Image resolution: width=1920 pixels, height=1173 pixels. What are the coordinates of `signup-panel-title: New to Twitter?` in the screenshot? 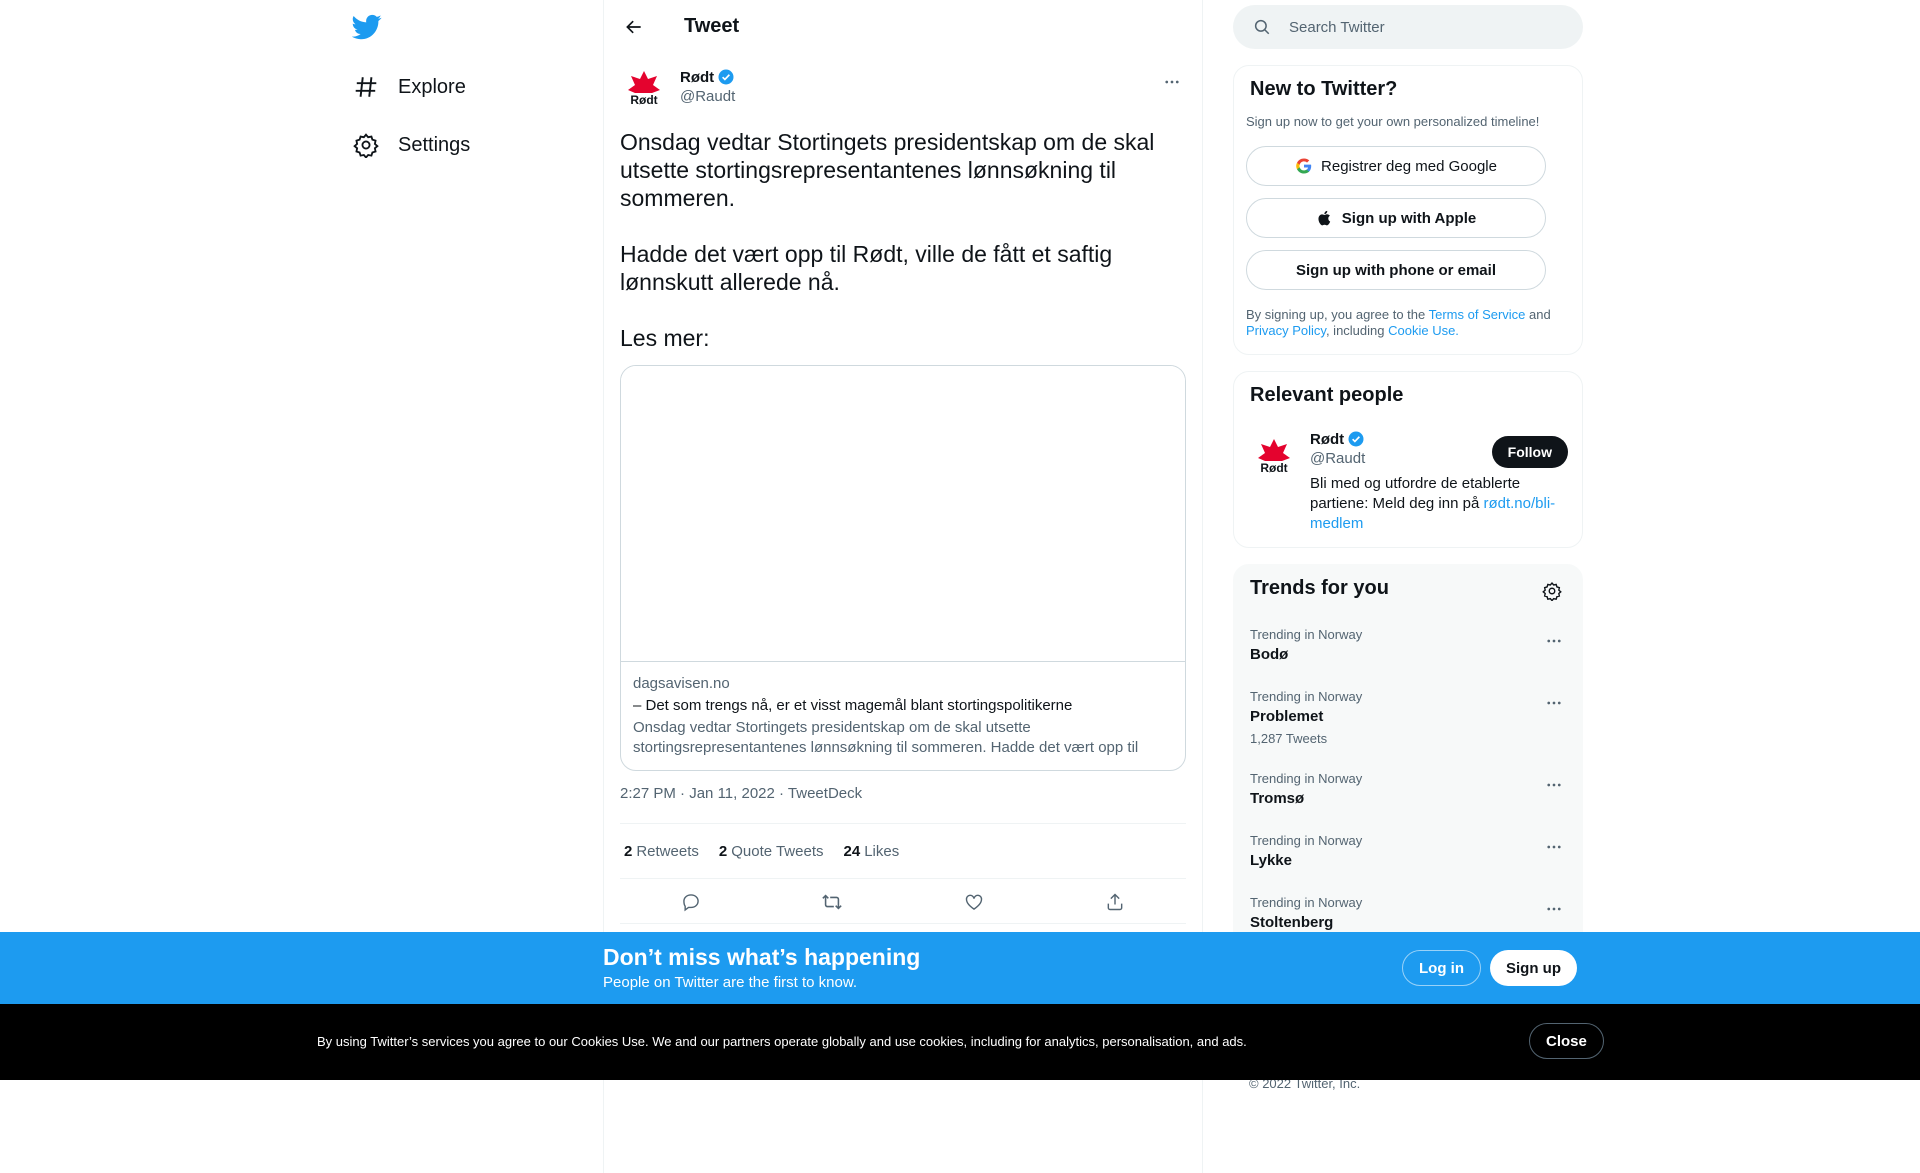 It's located at (1324, 89).